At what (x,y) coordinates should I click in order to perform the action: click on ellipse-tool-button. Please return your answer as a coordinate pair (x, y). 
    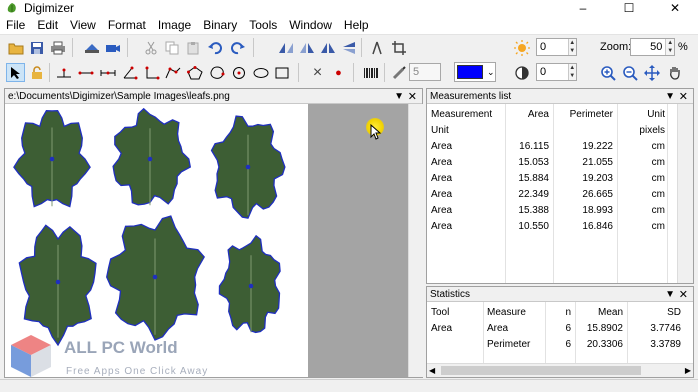
    Looking at the image, I should click on (260, 72).